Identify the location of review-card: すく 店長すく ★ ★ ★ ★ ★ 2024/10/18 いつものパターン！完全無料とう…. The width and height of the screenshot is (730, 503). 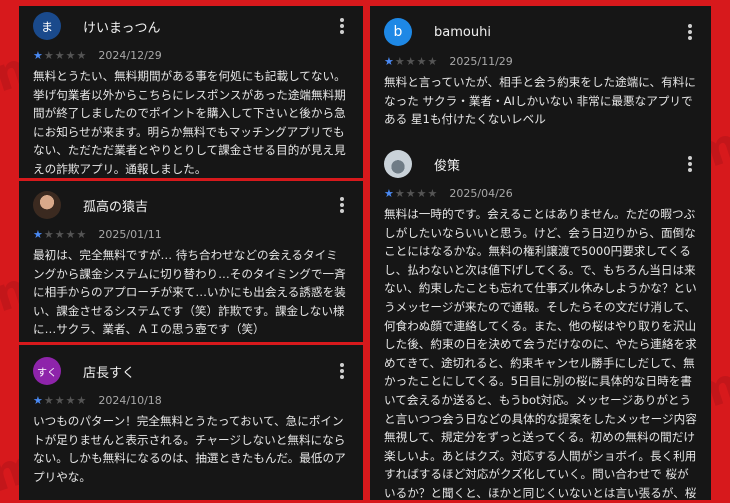
(191, 418).